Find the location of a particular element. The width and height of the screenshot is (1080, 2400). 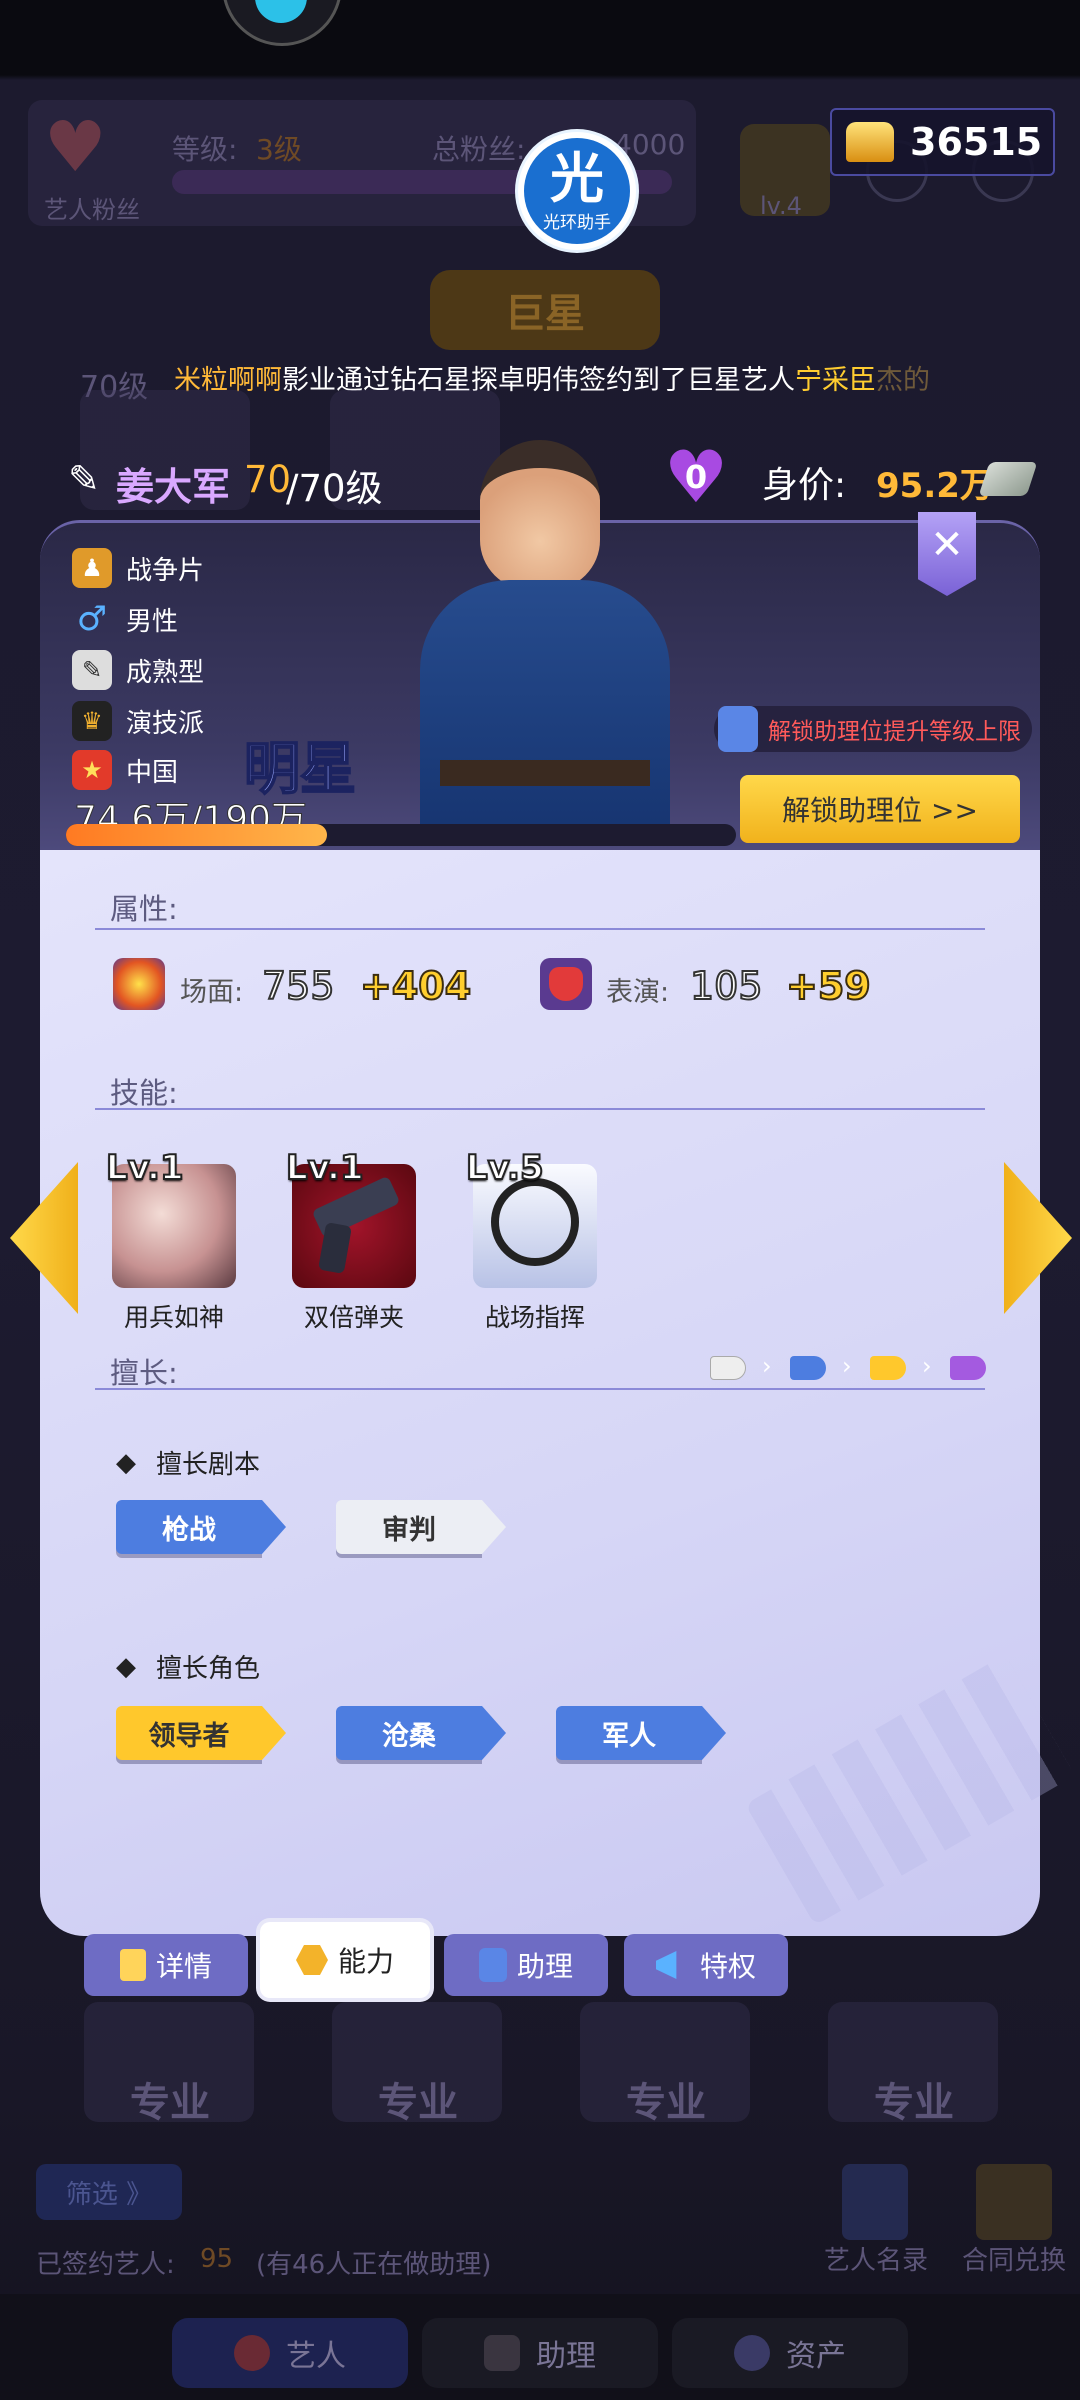

nav-artist: 艺人 is located at coordinates (290, 2353).